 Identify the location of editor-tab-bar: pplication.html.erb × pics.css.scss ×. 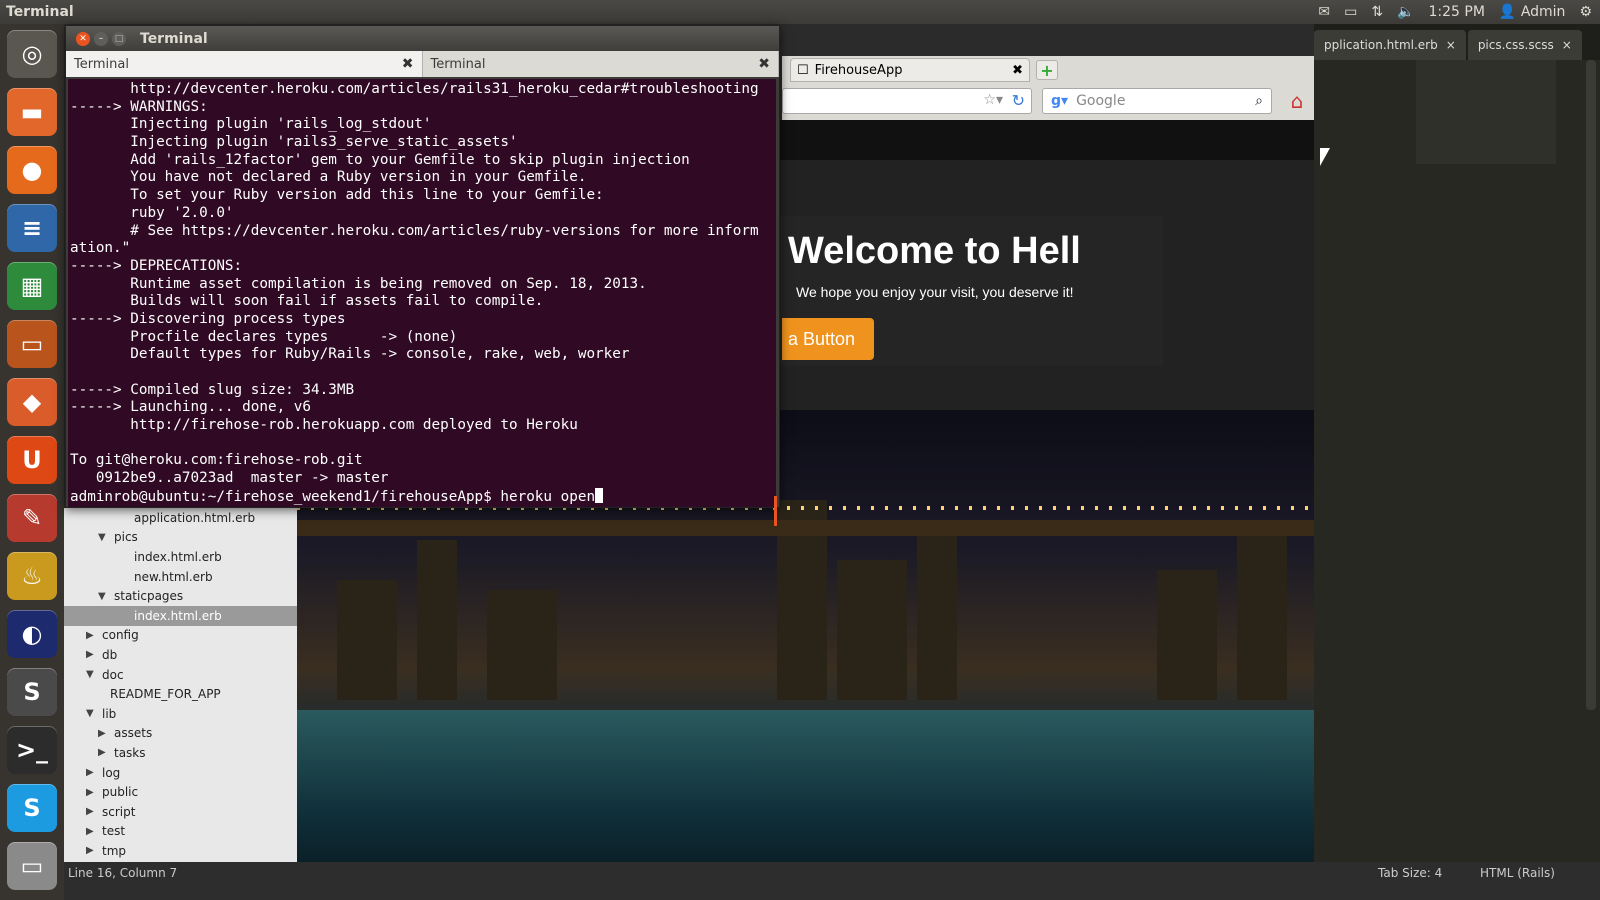
(1457, 42).